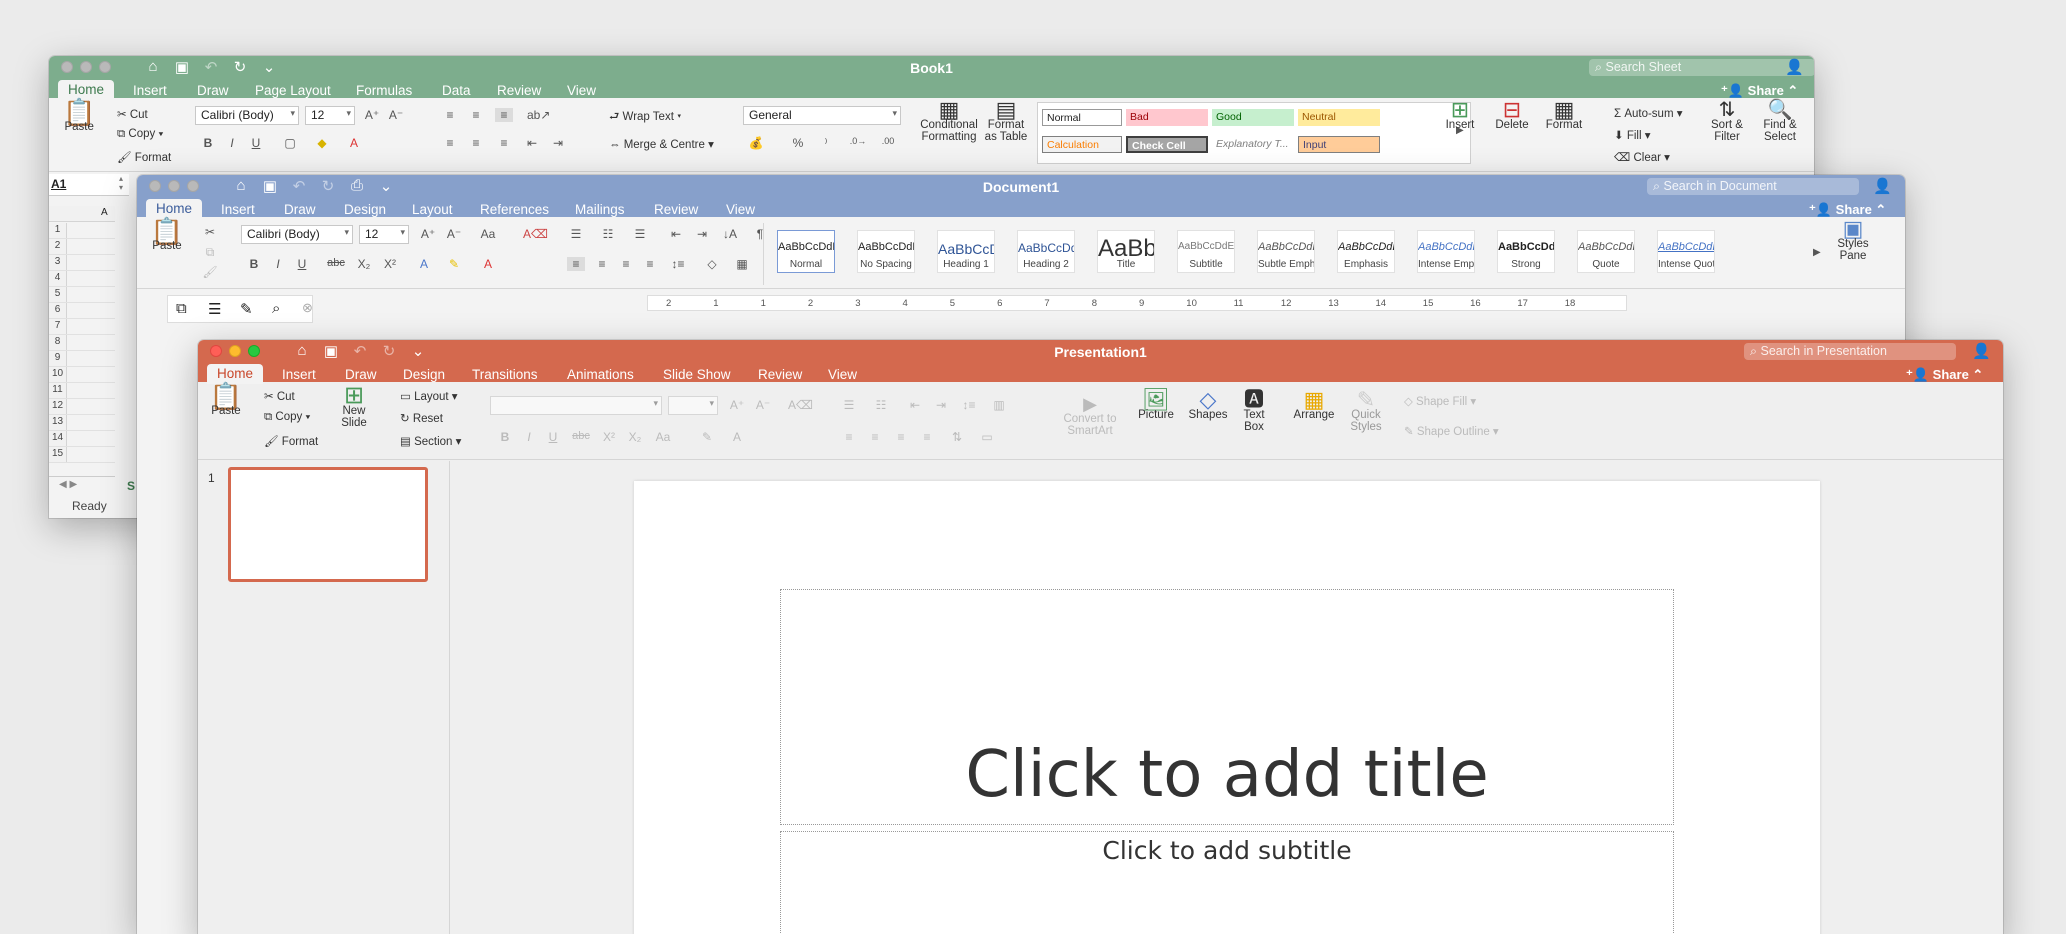 Image resolution: width=2066 pixels, height=934 pixels. What do you see at coordinates (1648, 113) in the screenshot?
I see `autosum-button: Σ Auto-sum ▾` at bounding box center [1648, 113].